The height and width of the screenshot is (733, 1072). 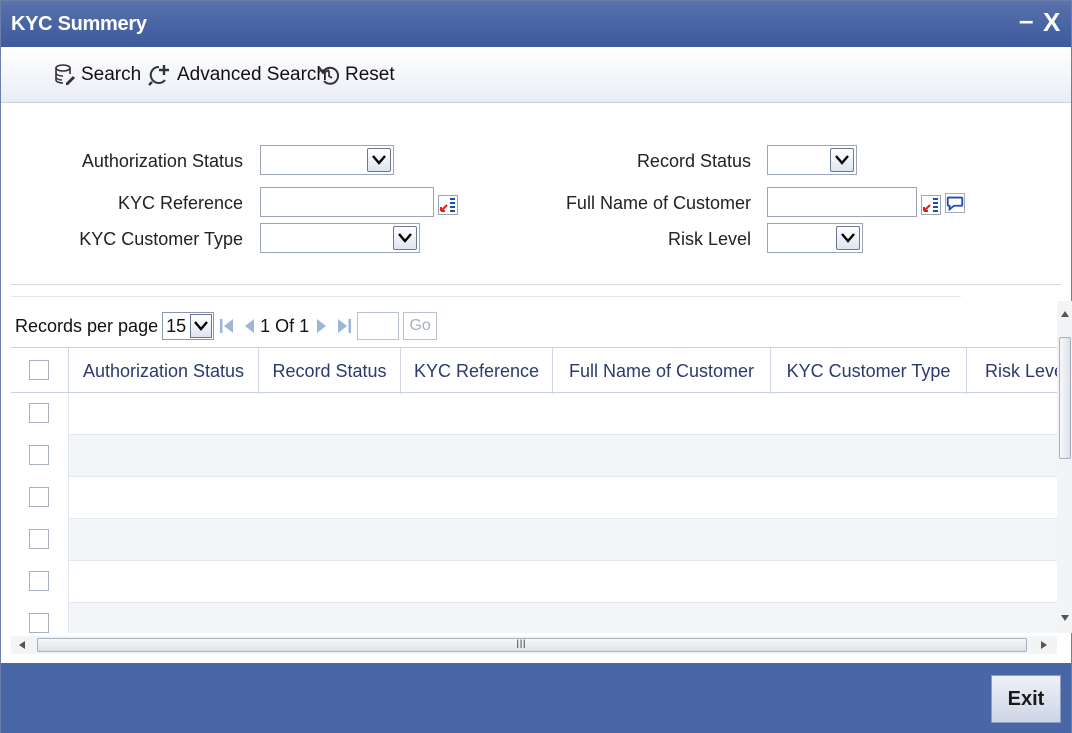 I want to click on search-button: Search, so click(x=97, y=75).